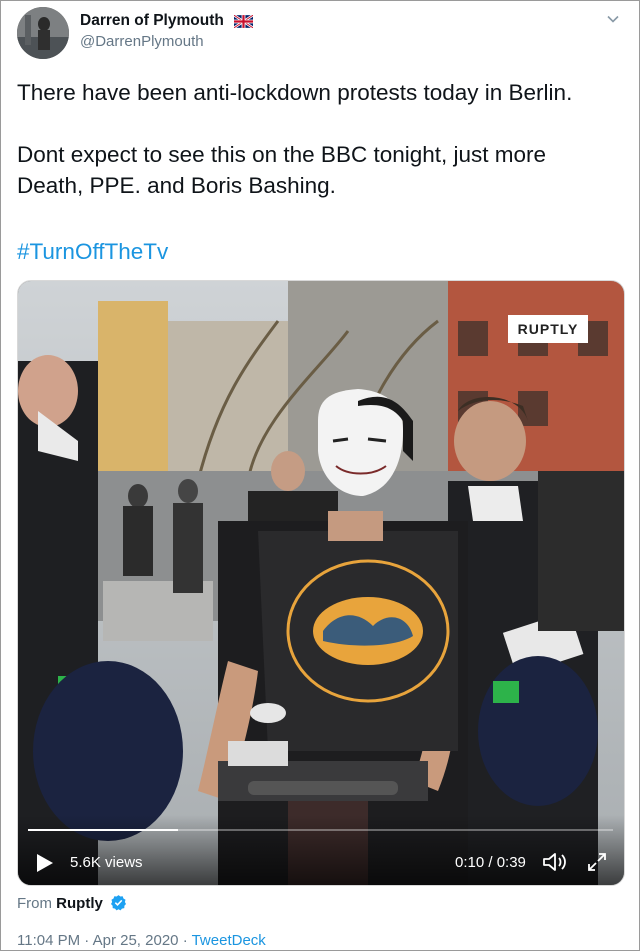 This screenshot has height=951, width=640. What do you see at coordinates (45, 863) in the screenshot?
I see `play-icon` at bounding box center [45, 863].